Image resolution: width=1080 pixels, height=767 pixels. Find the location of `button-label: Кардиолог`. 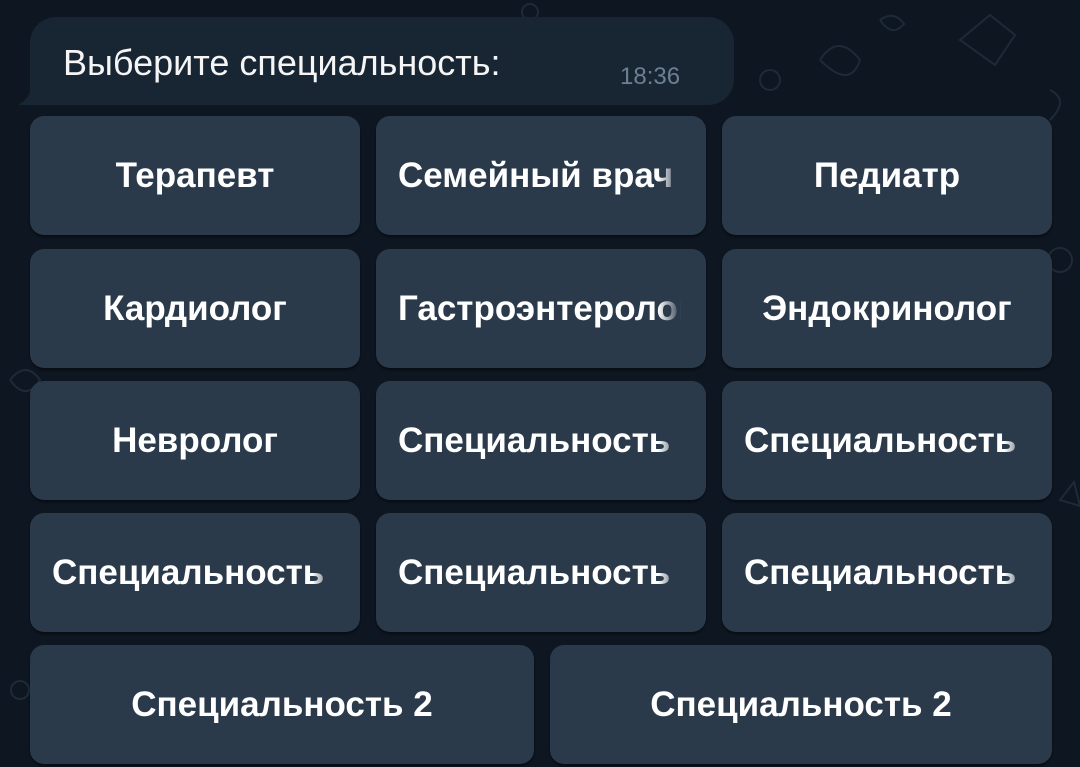

button-label: Кардиолог is located at coordinates (195, 308).